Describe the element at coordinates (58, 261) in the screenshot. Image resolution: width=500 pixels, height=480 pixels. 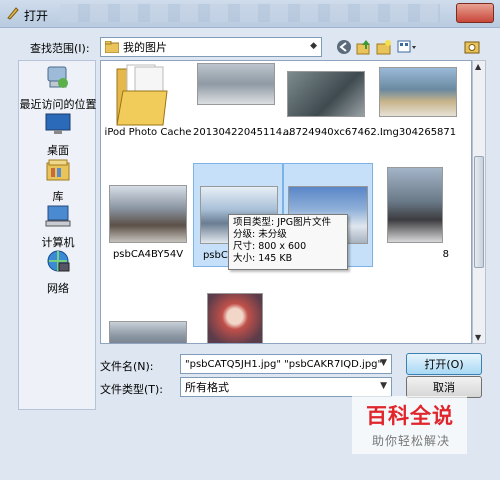
I see `network-icon` at that location.